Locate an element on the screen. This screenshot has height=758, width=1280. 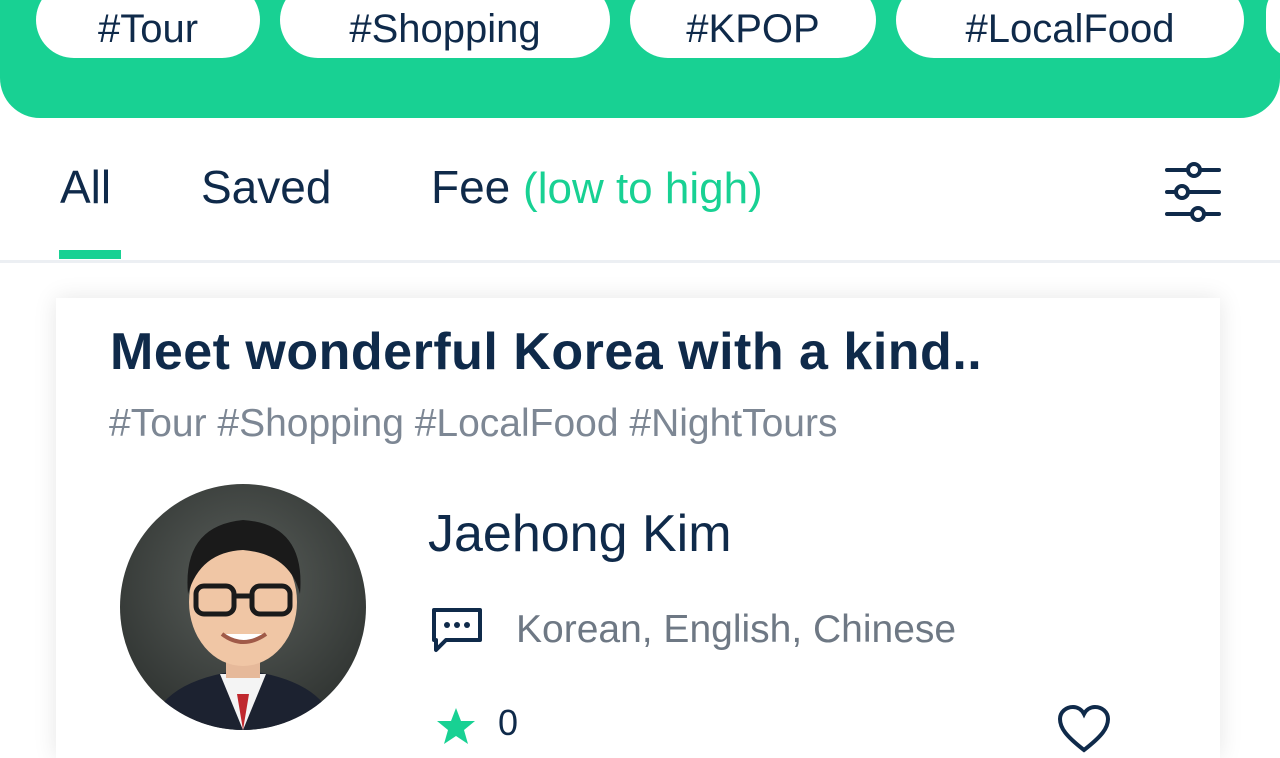
guide-rating: 0 is located at coordinates (508, 722).